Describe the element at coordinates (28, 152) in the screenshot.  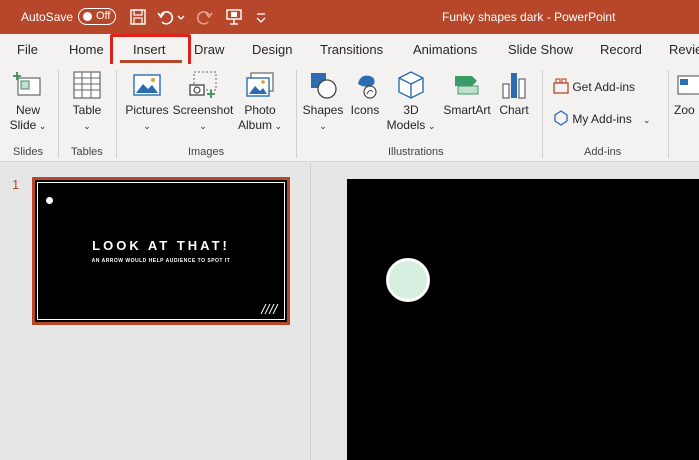
I see `group-slides-label: Slides` at that location.